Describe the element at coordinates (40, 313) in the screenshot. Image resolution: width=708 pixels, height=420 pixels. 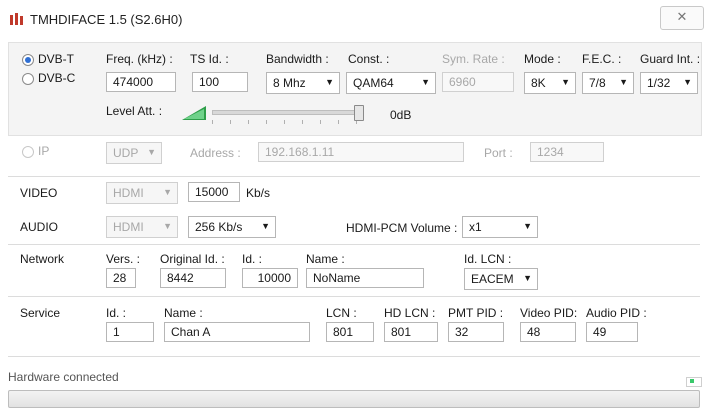
I see `service-label: Service` at that location.